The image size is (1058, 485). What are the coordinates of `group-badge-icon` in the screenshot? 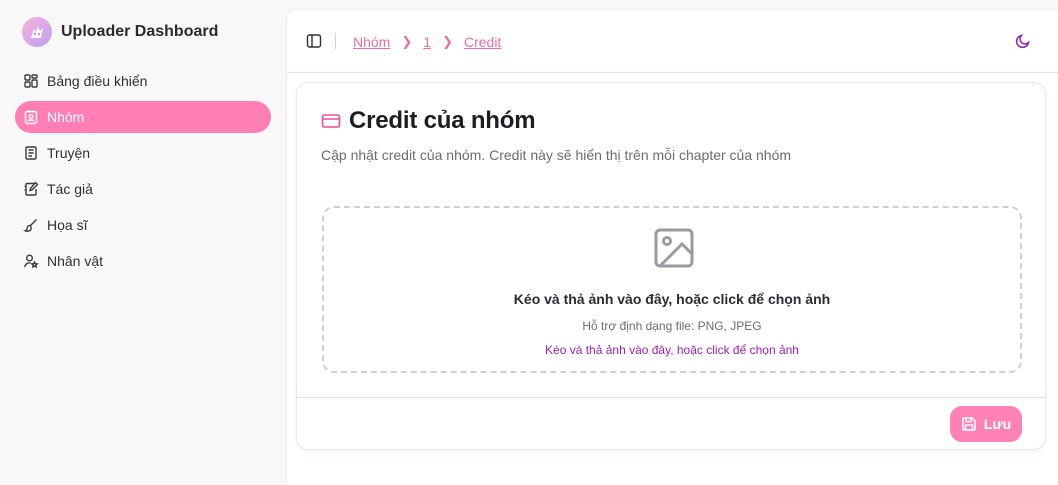 It's located at (31, 117).